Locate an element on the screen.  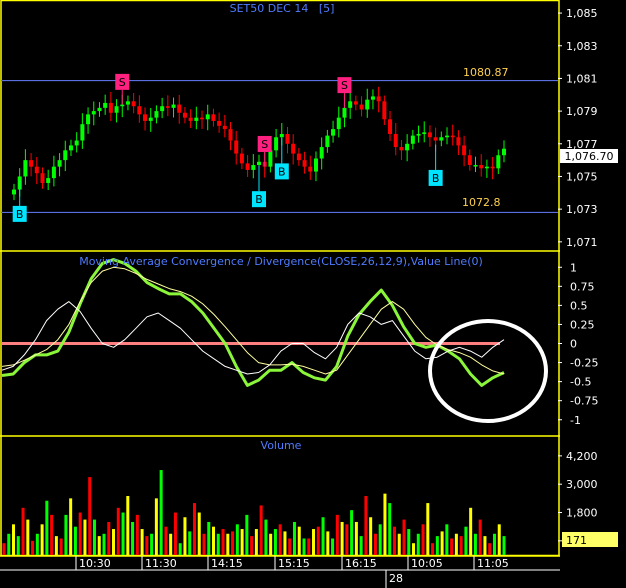
macd-y-tick-label: -0.75 is located at coordinates (584, 401).